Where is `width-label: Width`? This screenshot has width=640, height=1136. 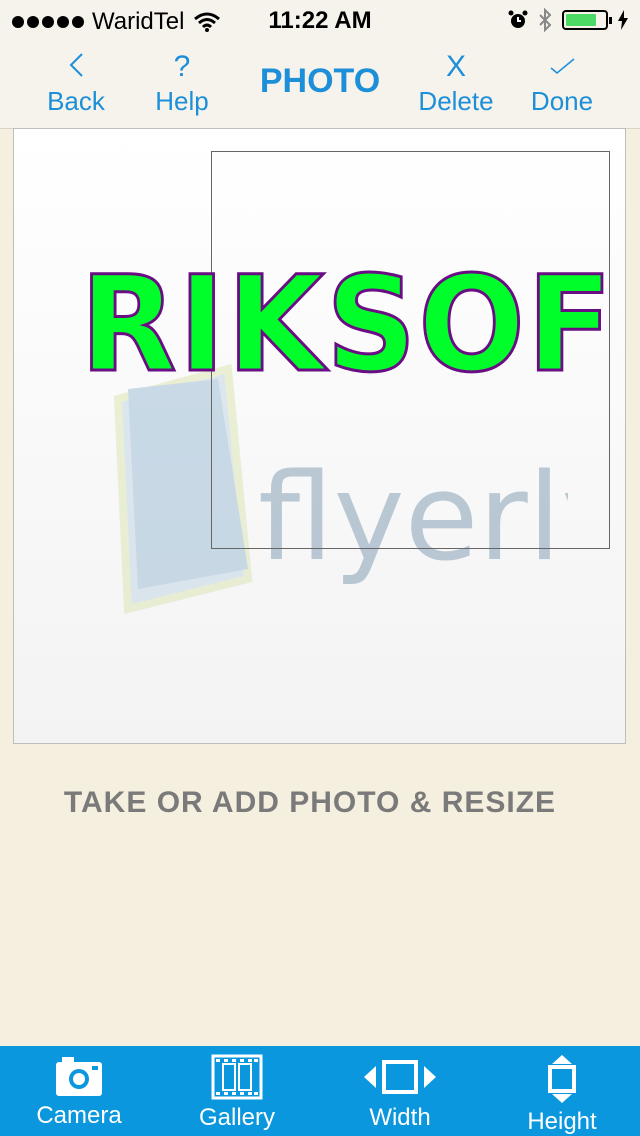
width-label: Width is located at coordinates (400, 1117).